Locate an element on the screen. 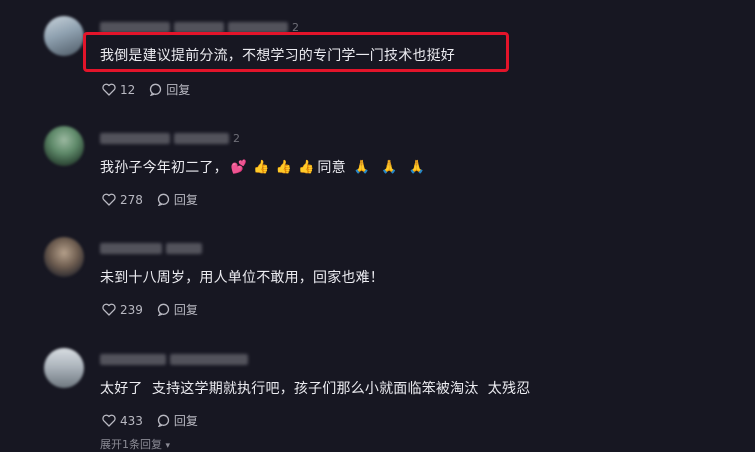 This screenshot has height=452, width=755. like-button: 278 is located at coordinates (122, 200).